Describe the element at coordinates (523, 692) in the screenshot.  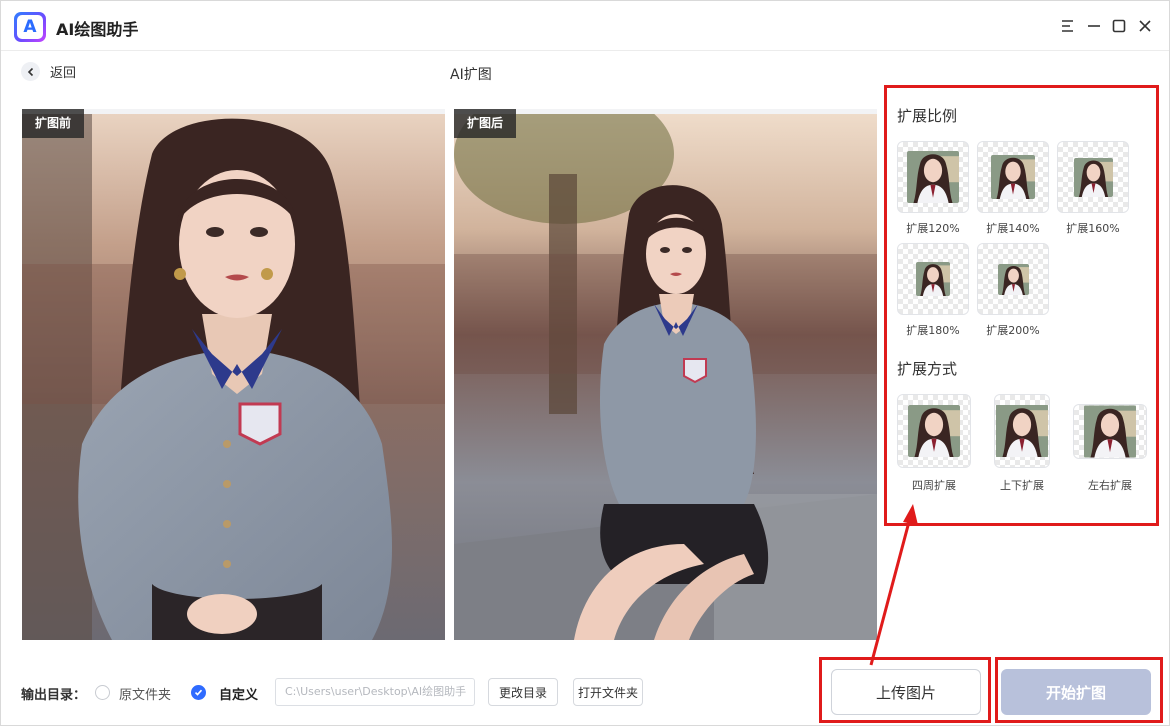
I see `change-dir-button: 更改目录` at that location.